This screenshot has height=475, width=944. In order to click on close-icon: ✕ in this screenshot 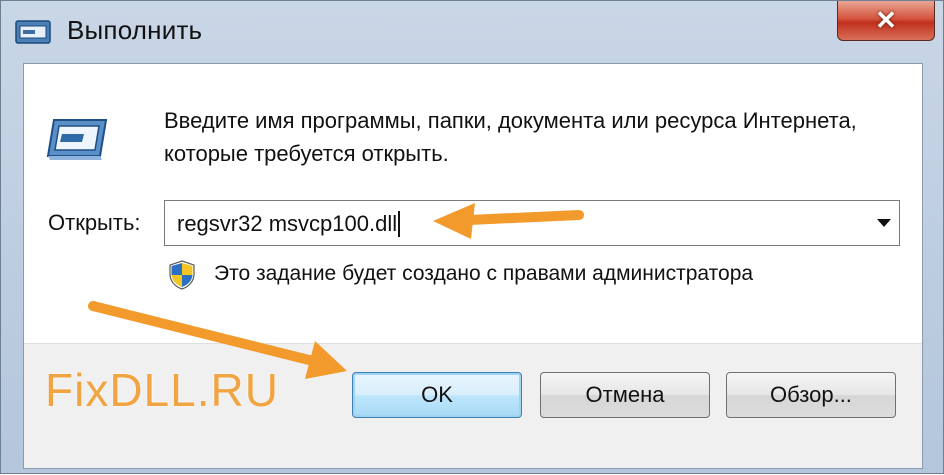, I will do `click(886, 20)`.